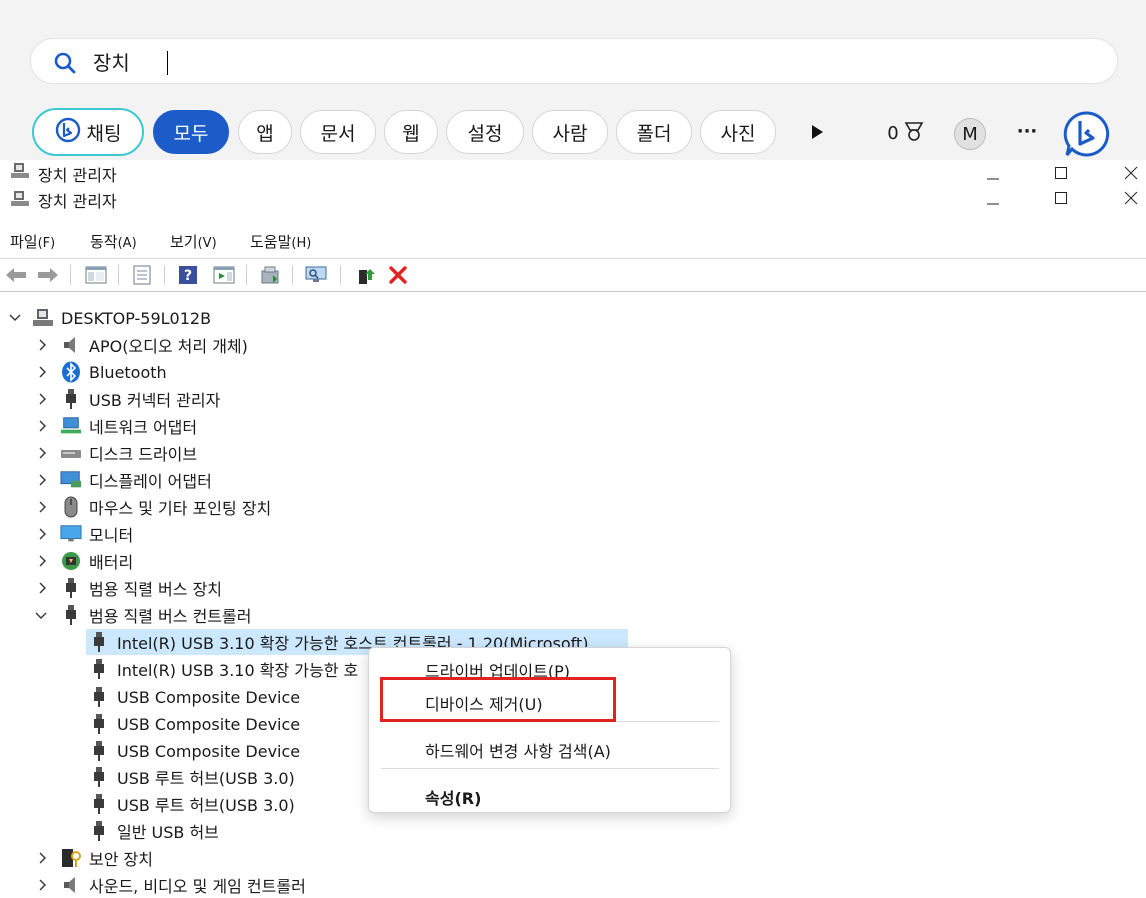 This screenshot has height=898, width=1146. I want to click on toolbar: ?, so click(573, 275).